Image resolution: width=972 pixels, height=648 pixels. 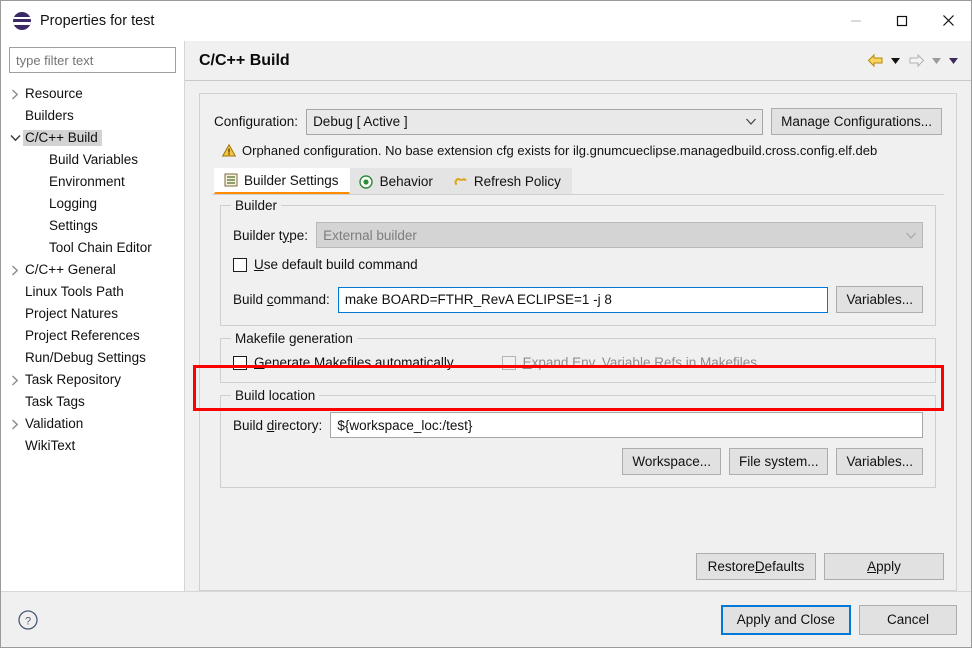 I want to click on sidebar-item-project-natures: Project Natures, so click(x=92, y=314).